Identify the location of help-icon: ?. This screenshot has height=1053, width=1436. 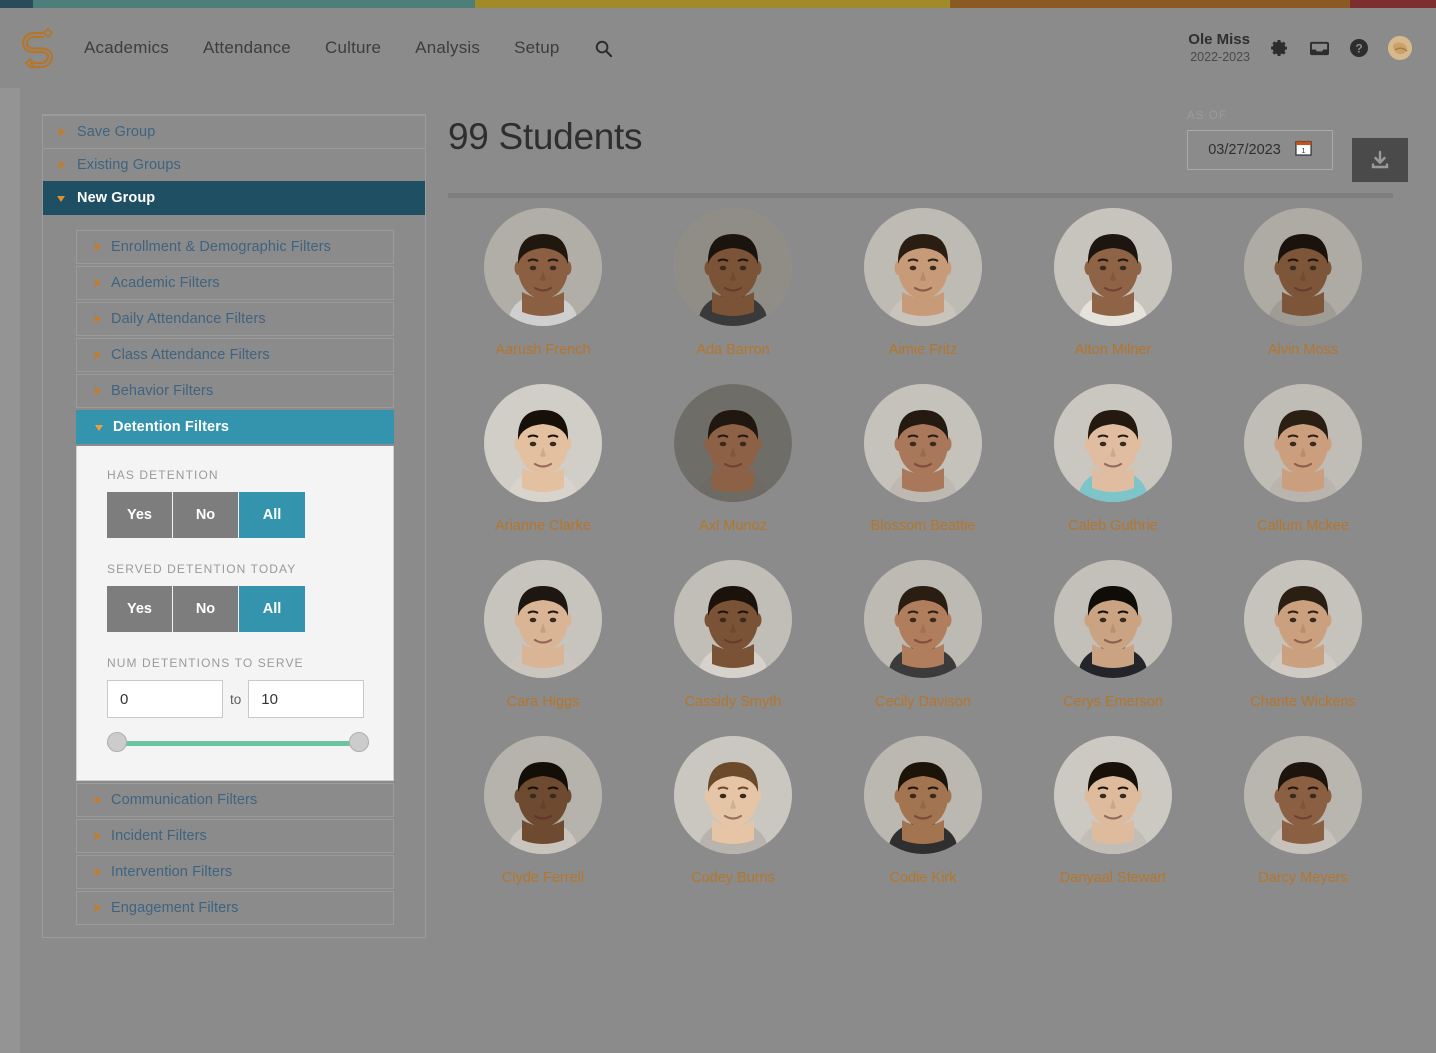
(1359, 48).